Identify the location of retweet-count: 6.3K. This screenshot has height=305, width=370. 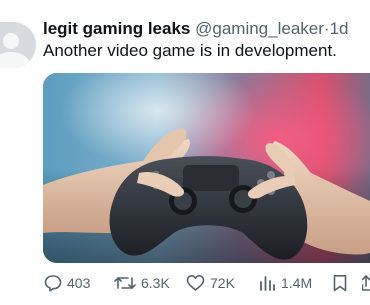
(155, 283).